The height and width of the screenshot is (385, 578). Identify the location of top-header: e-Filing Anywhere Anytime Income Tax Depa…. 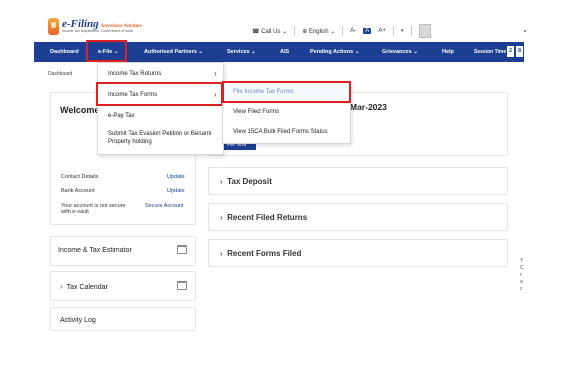
(280, 27).